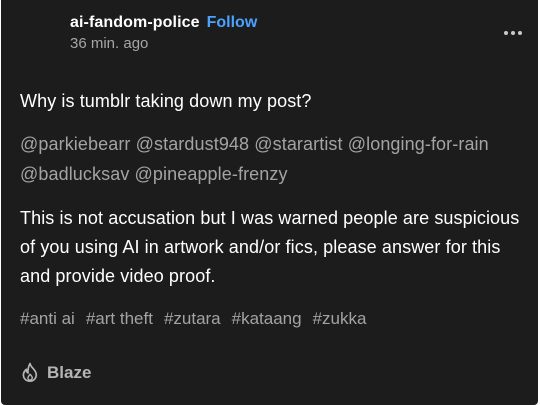  I want to click on blaze-label: Blaze, so click(69, 372).